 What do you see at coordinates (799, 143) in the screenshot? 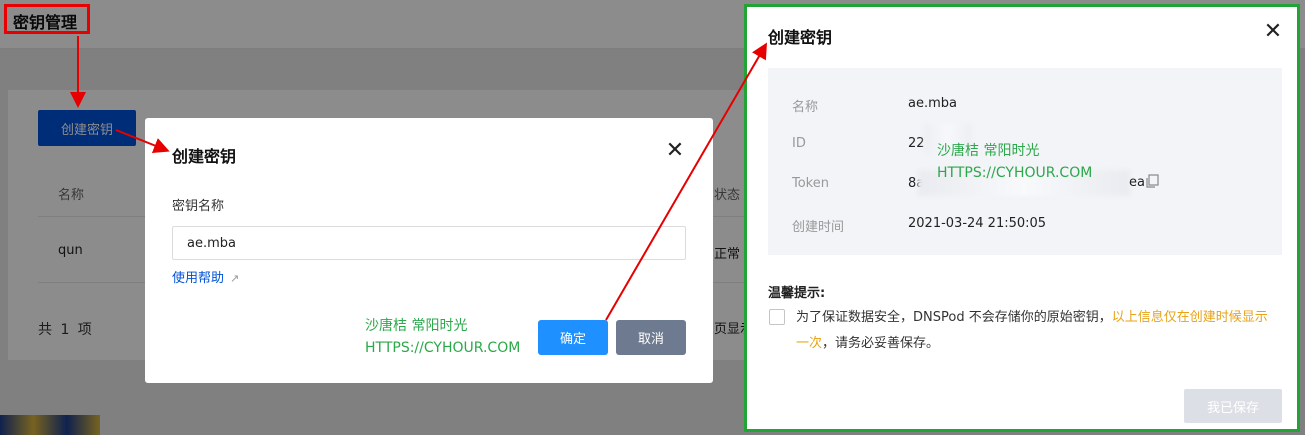
I see `field-key-id: ID` at bounding box center [799, 143].